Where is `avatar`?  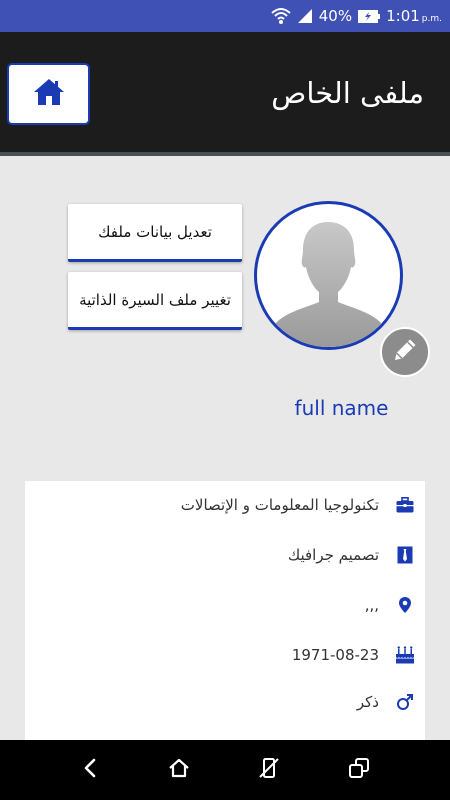 avatar is located at coordinates (328, 275).